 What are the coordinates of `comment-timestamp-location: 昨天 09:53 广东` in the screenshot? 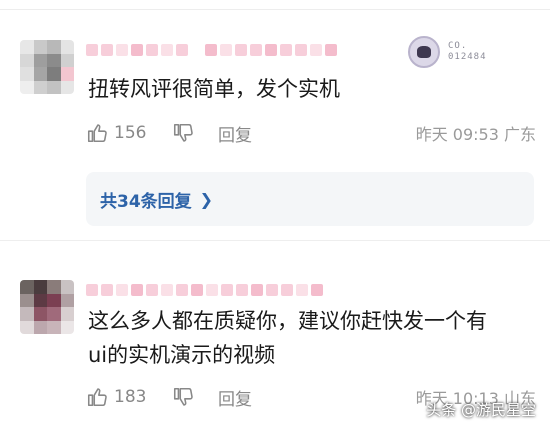 It's located at (475, 134).